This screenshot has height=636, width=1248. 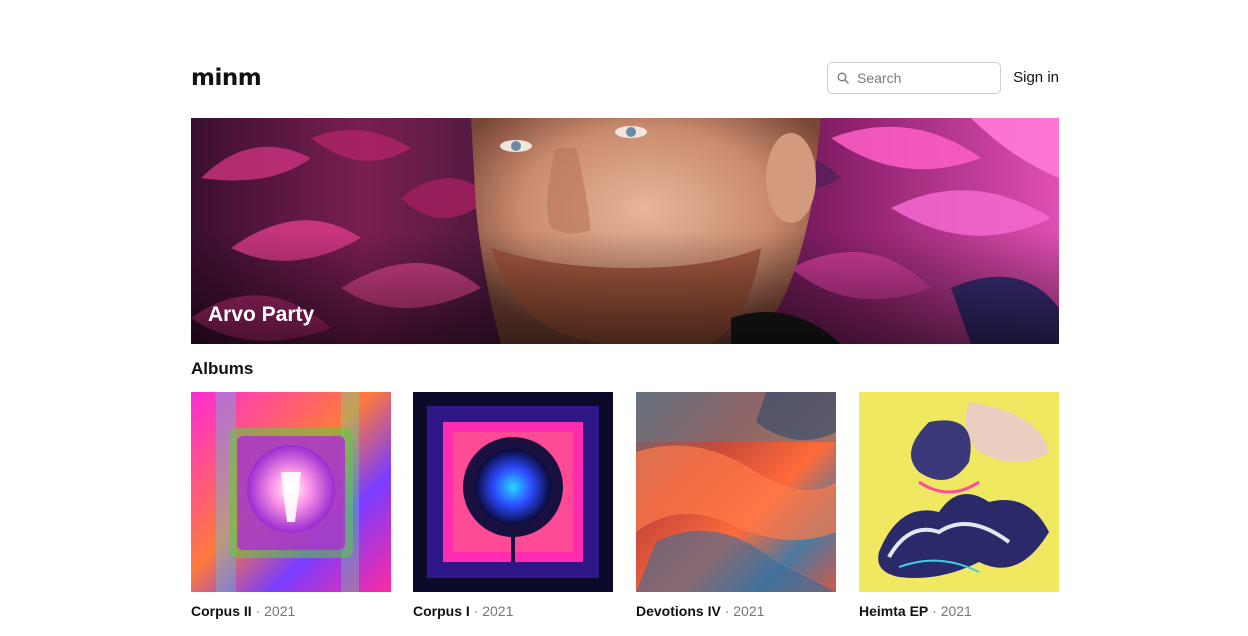 I want to click on album-card: Corpus I · 2021, so click(x=513, y=506).